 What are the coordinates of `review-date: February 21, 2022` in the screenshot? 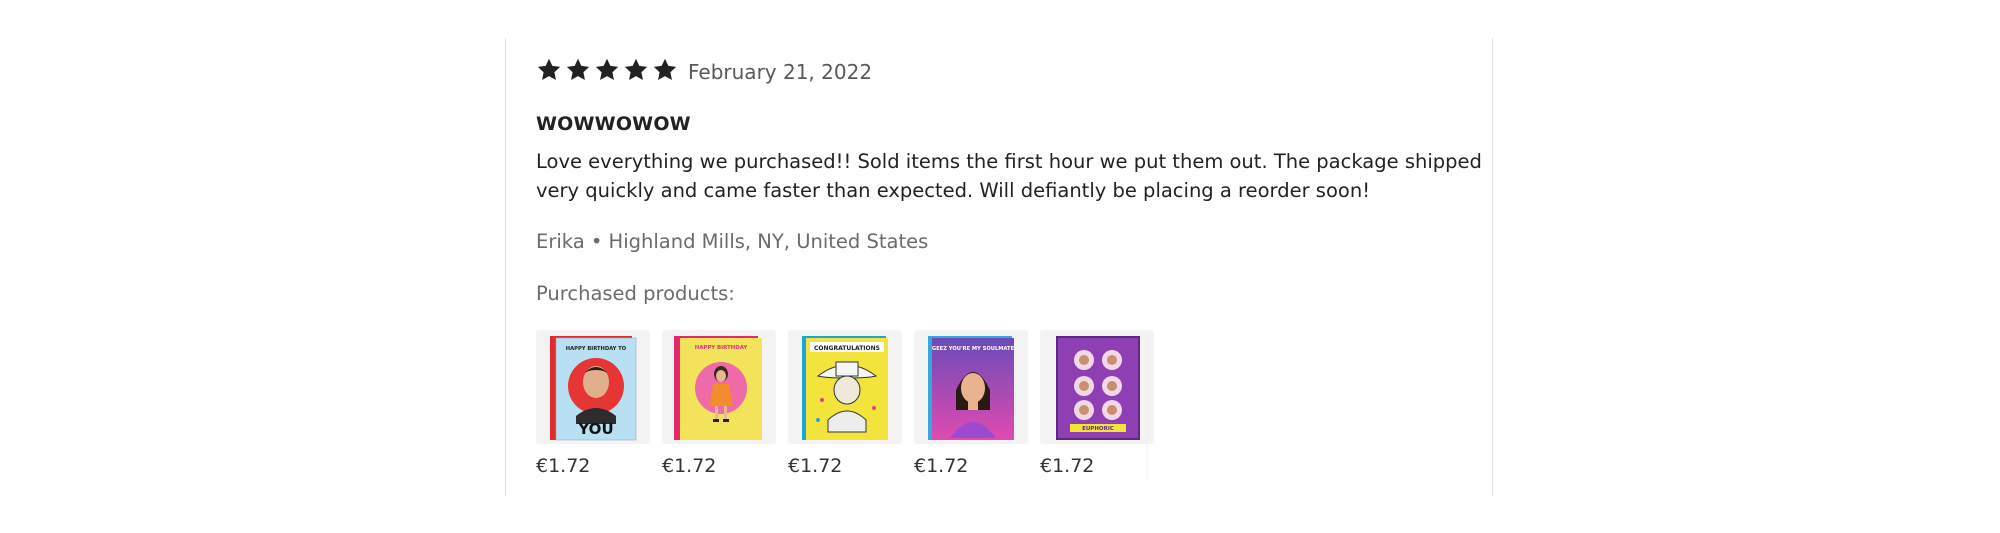 It's located at (780, 72).